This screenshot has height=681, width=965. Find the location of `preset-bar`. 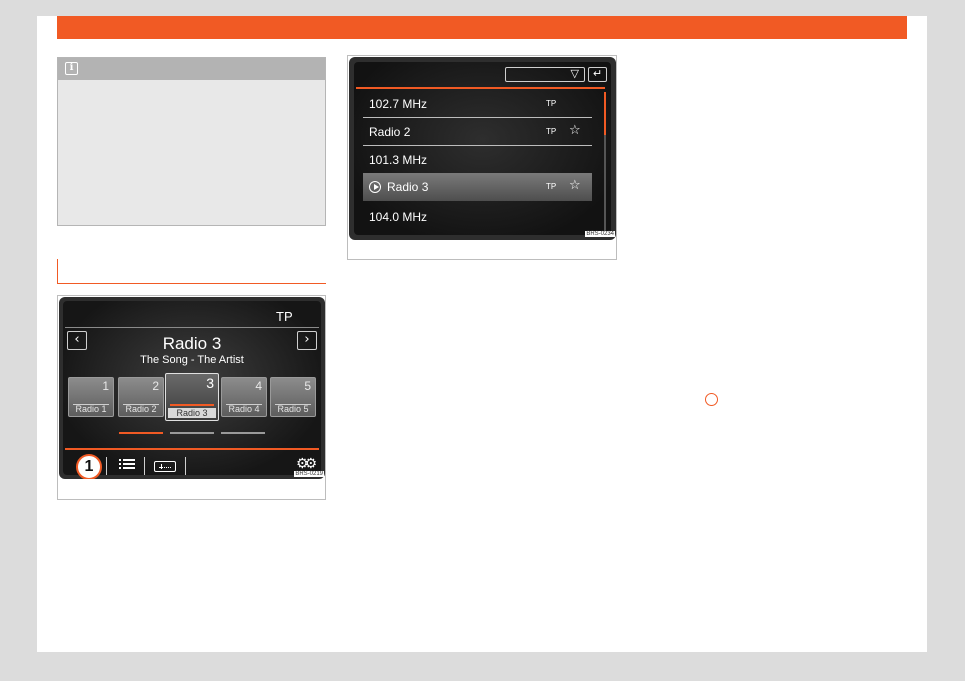

preset-bar is located at coordinates (192, 405).